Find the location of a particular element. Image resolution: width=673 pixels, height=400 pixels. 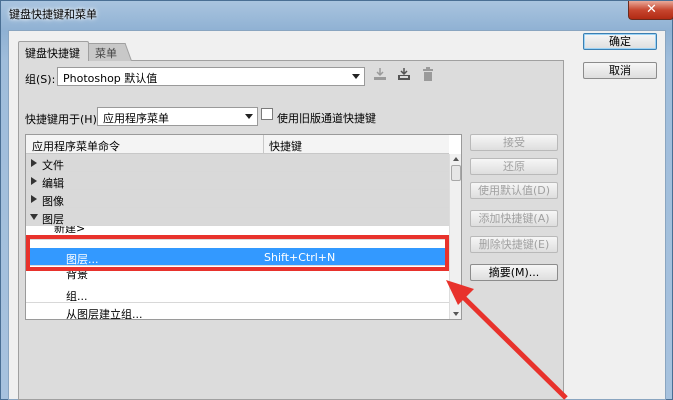

table-row: 图像 is located at coordinates (237, 199).